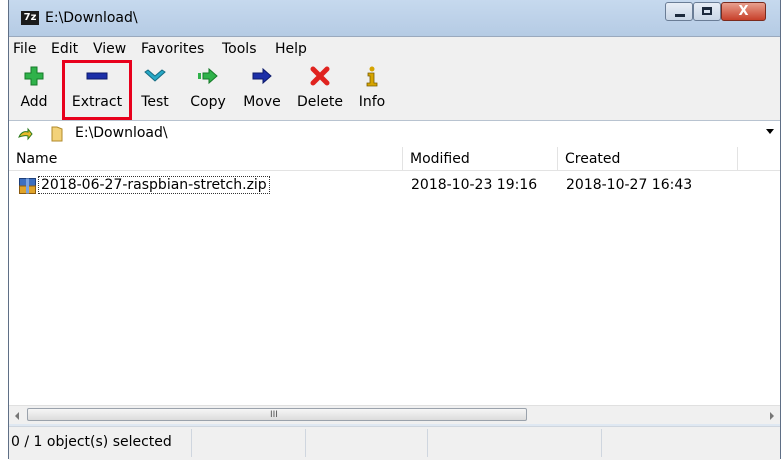 This screenshot has height=460, width=781. I want to click on scrollbar-grip: III, so click(274, 415).